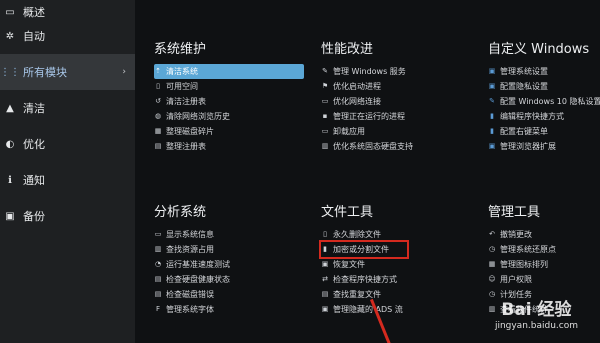  What do you see at coordinates (67, 108) in the screenshot?
I see `sidebar-item-3: ▲ 清洁` at bounding box center [67, 108].